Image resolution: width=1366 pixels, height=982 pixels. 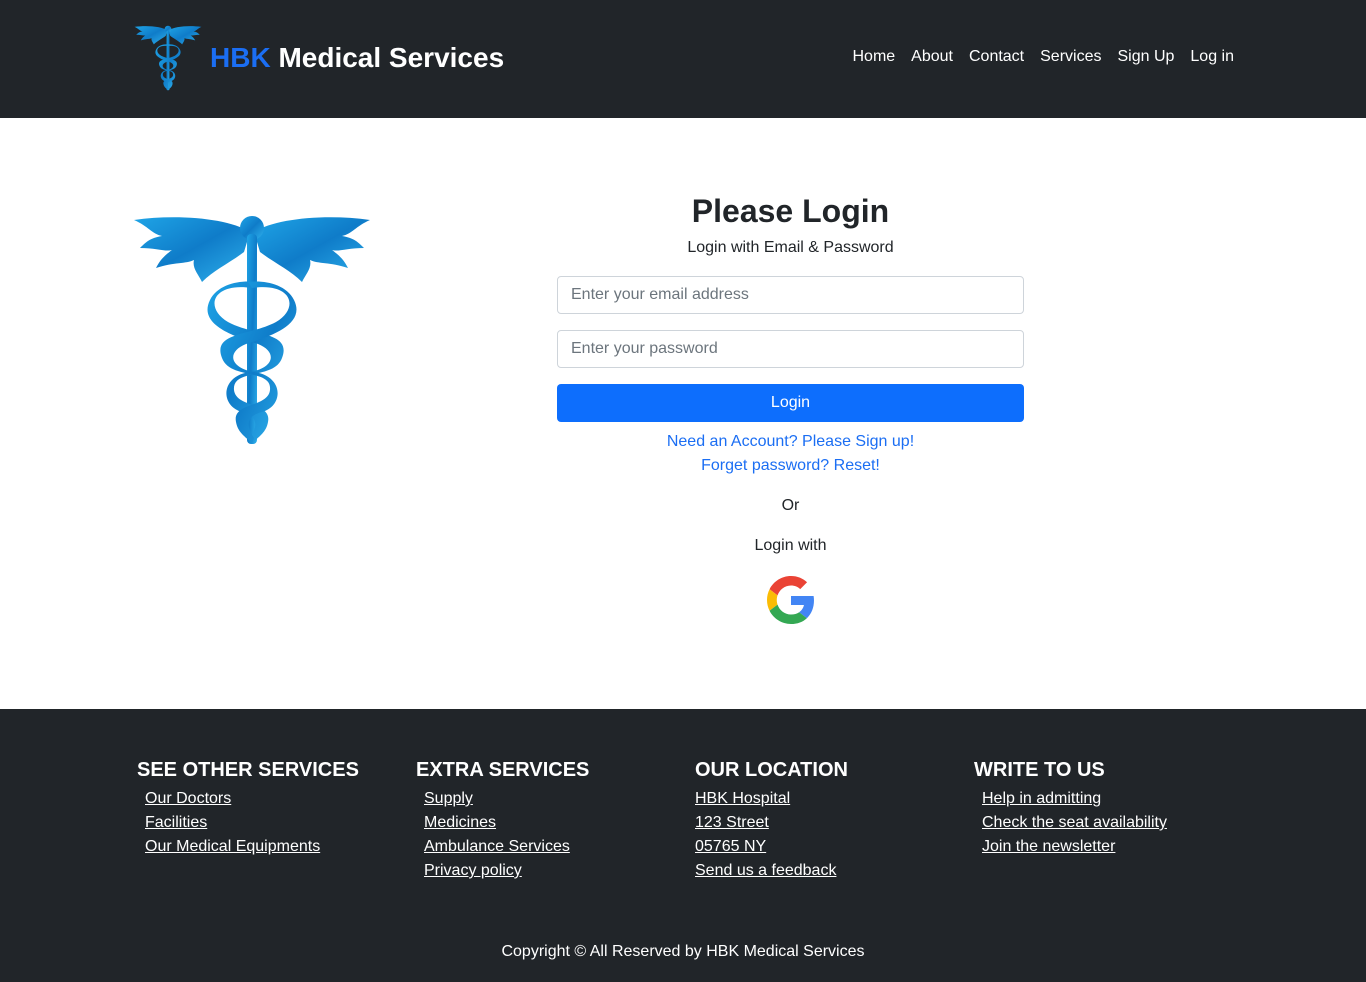 What do you see at coordinates (730, 846) in the screenshot?
I see `footer-link-zip: 05765 NY` at bounding box center [730, 846].